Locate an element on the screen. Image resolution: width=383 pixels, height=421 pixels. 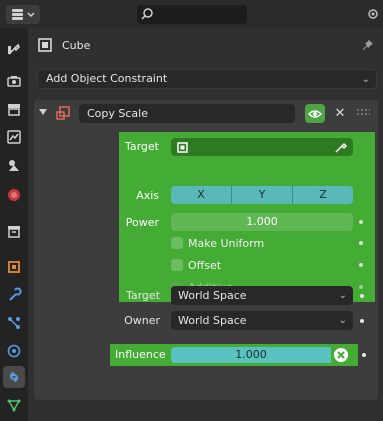
owner-space-keyframe-dot is located at coordinates (362, 321).